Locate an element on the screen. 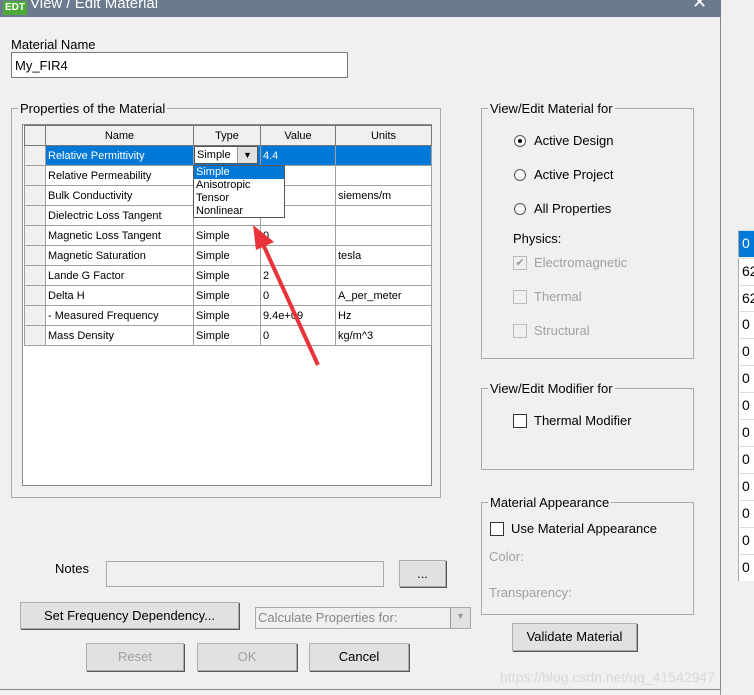 Image resolution: width=754 pixels, height=695 pixels. table-row: Magnetic Loss Tangent Simple 0 is located at coordinates (228, 235).